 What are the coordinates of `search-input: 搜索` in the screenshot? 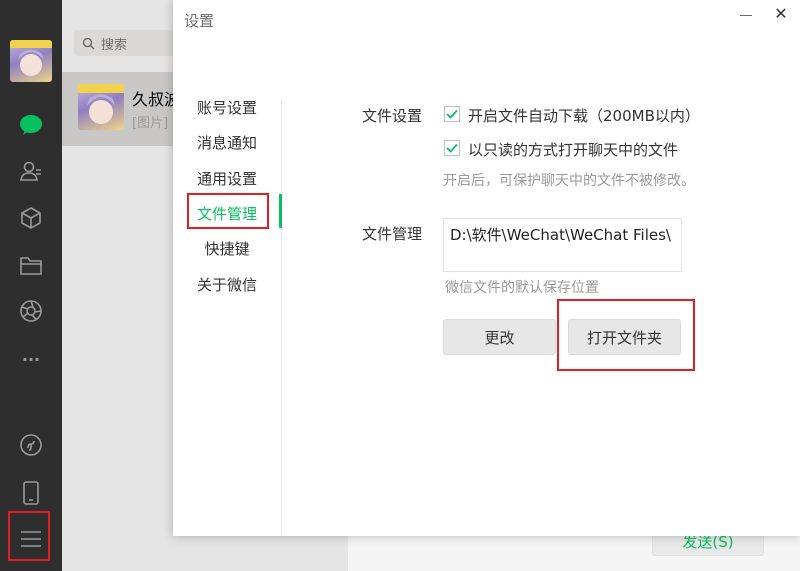 It's located at (129, 43).